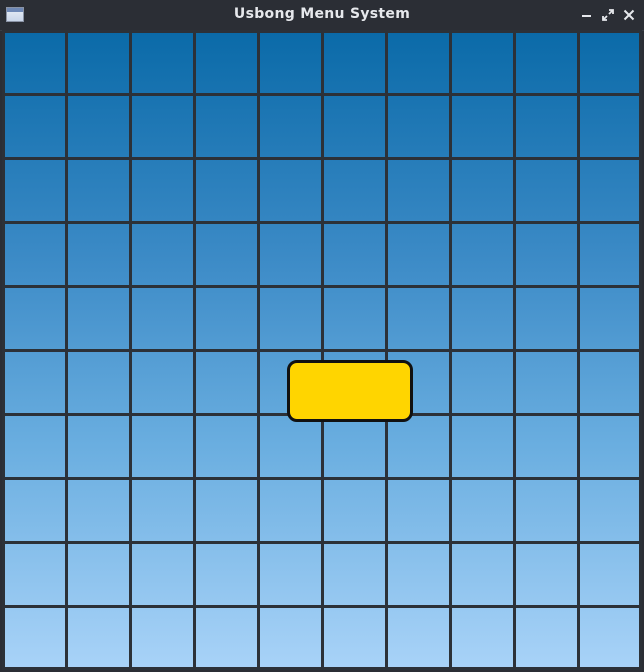 Image resolution: width=644 pixels, height=672 pixels. Describe the element at coordinates (587, 15) in the screenshot. I see `minimize-icon` at that location.